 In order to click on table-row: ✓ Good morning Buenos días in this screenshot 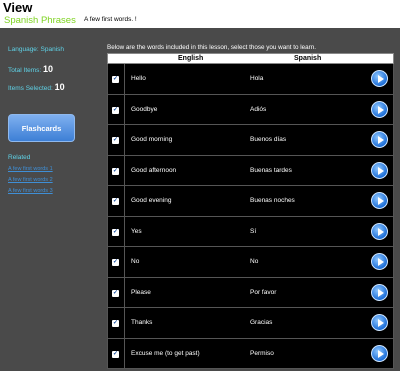, I will do `click(250, 140)`.